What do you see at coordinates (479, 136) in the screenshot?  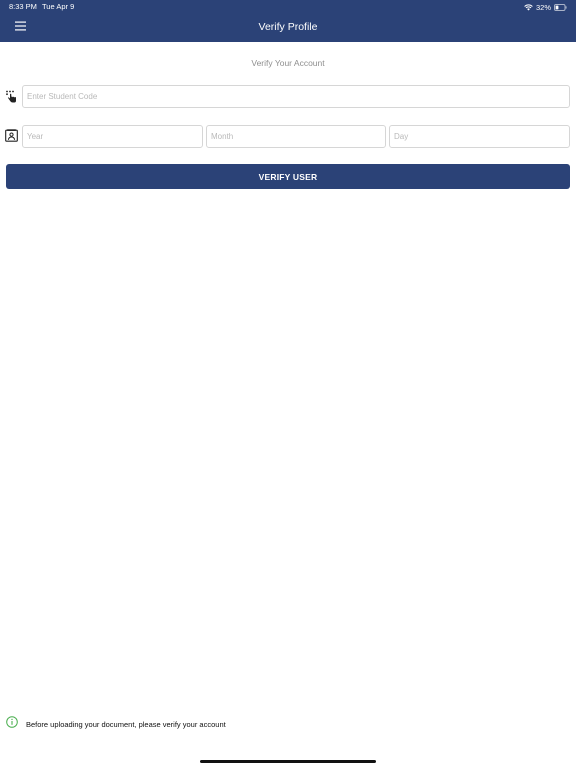 I see `birth-day-input` at bounding box center [479, 136].